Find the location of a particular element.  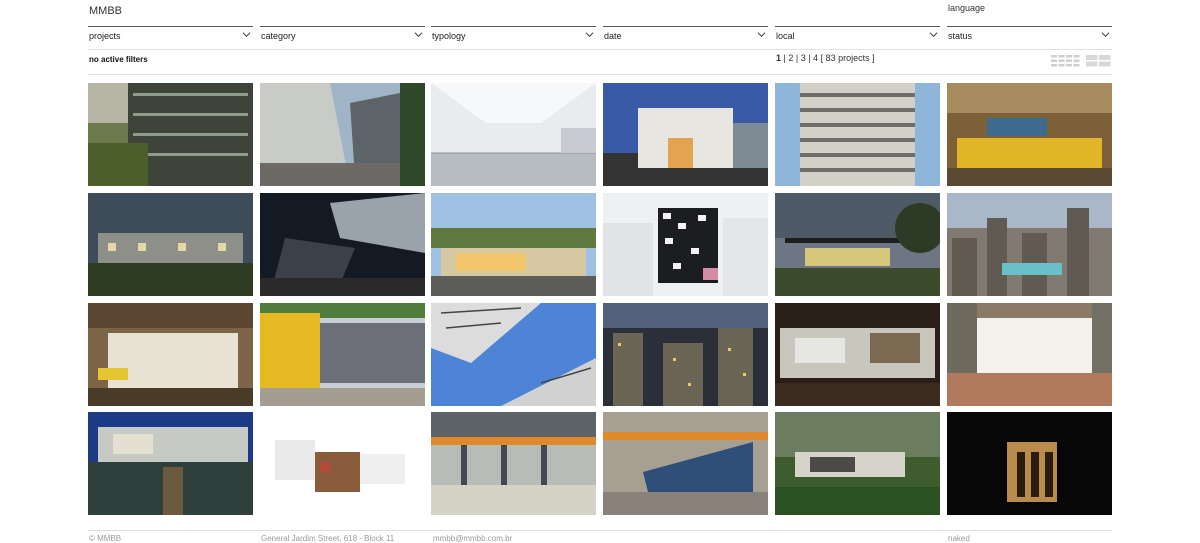

filter-projects-label: projects is located at coordinates (105, 36).